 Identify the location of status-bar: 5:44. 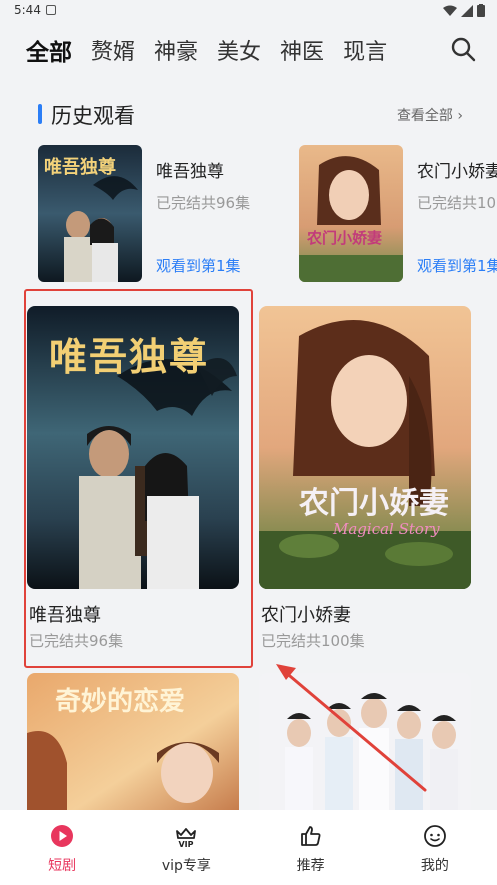
(248, 11).